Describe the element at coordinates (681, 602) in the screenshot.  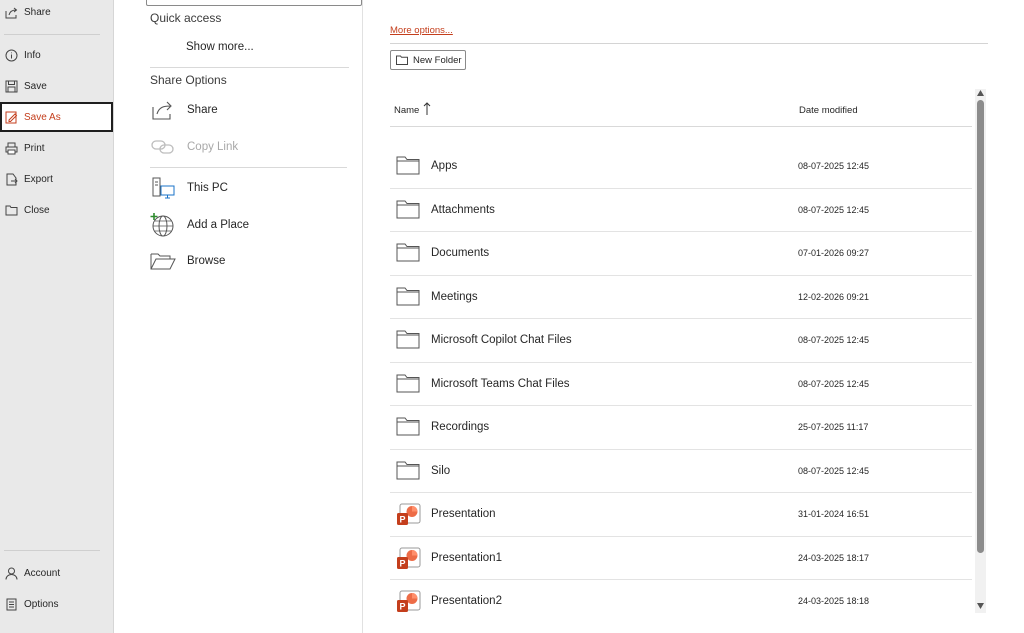
I see `file-row: P Presentation2 24-03-2025 18:18` at that location.